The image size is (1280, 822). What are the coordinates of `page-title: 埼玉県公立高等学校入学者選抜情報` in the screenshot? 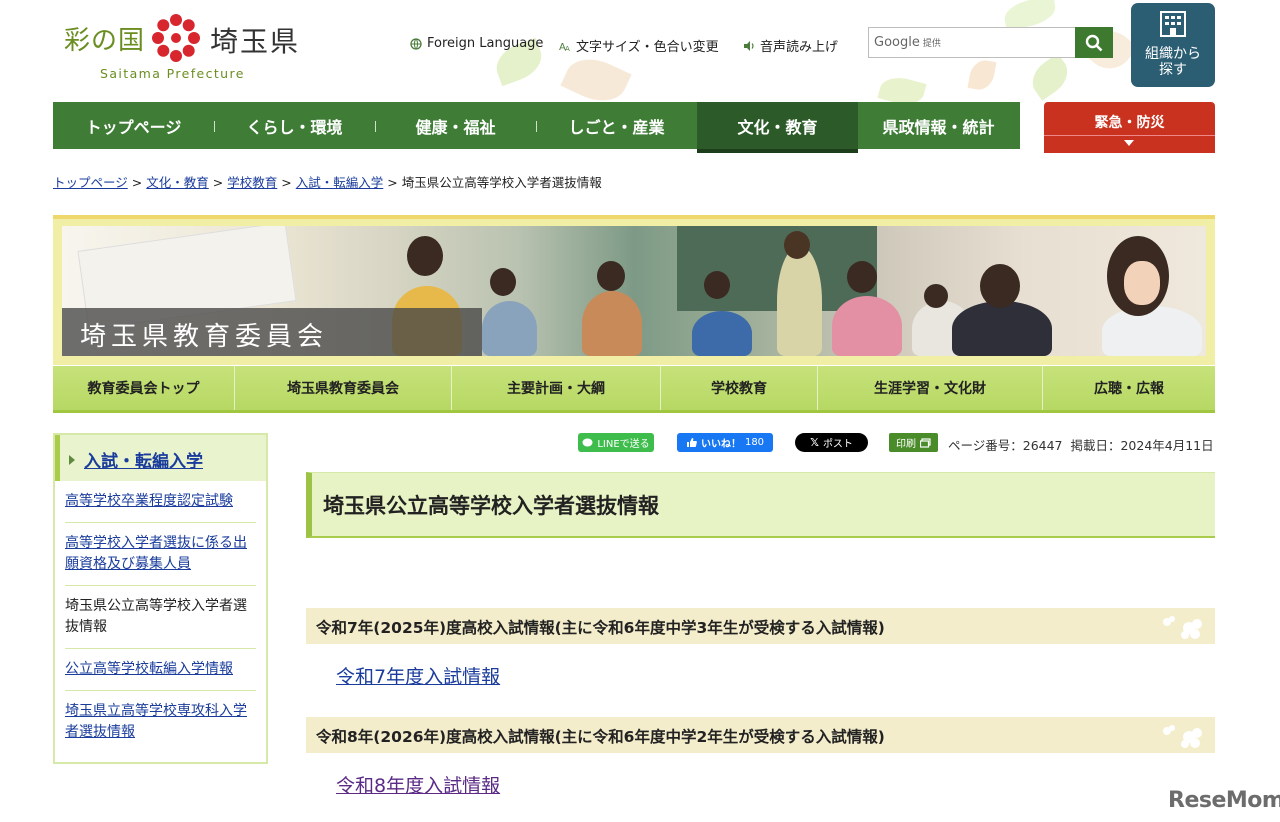 It's located at (760, 505).